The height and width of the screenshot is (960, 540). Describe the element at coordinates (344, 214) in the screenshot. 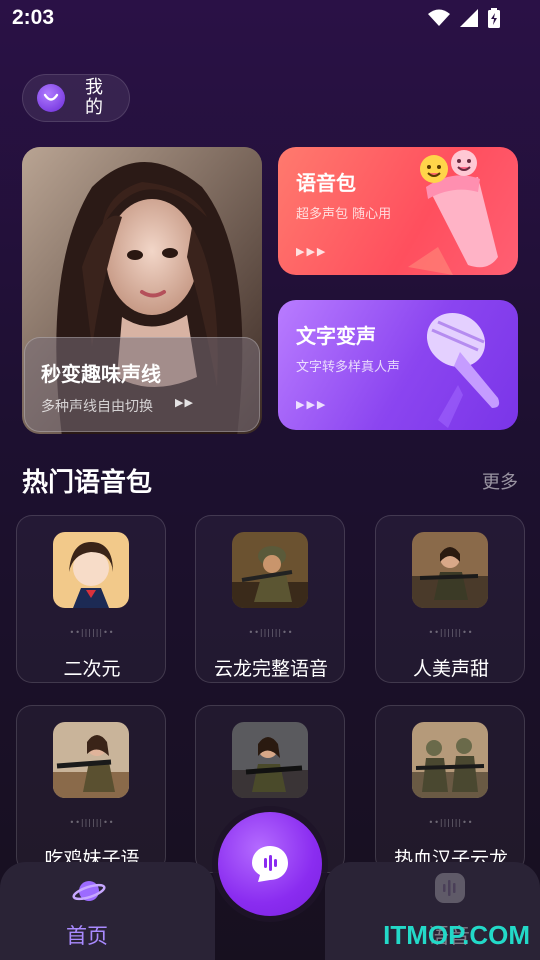

I see `voice-pack-subtitle: 超多声包 随心用` at that location.